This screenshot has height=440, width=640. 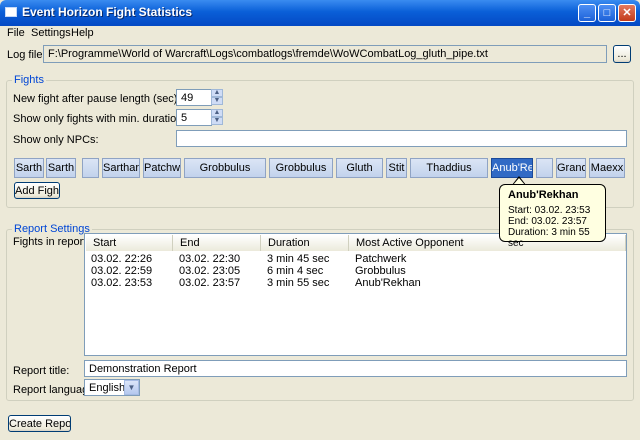 I want to click on report-settings-title: Report Settings, so click(x=52, y=229).